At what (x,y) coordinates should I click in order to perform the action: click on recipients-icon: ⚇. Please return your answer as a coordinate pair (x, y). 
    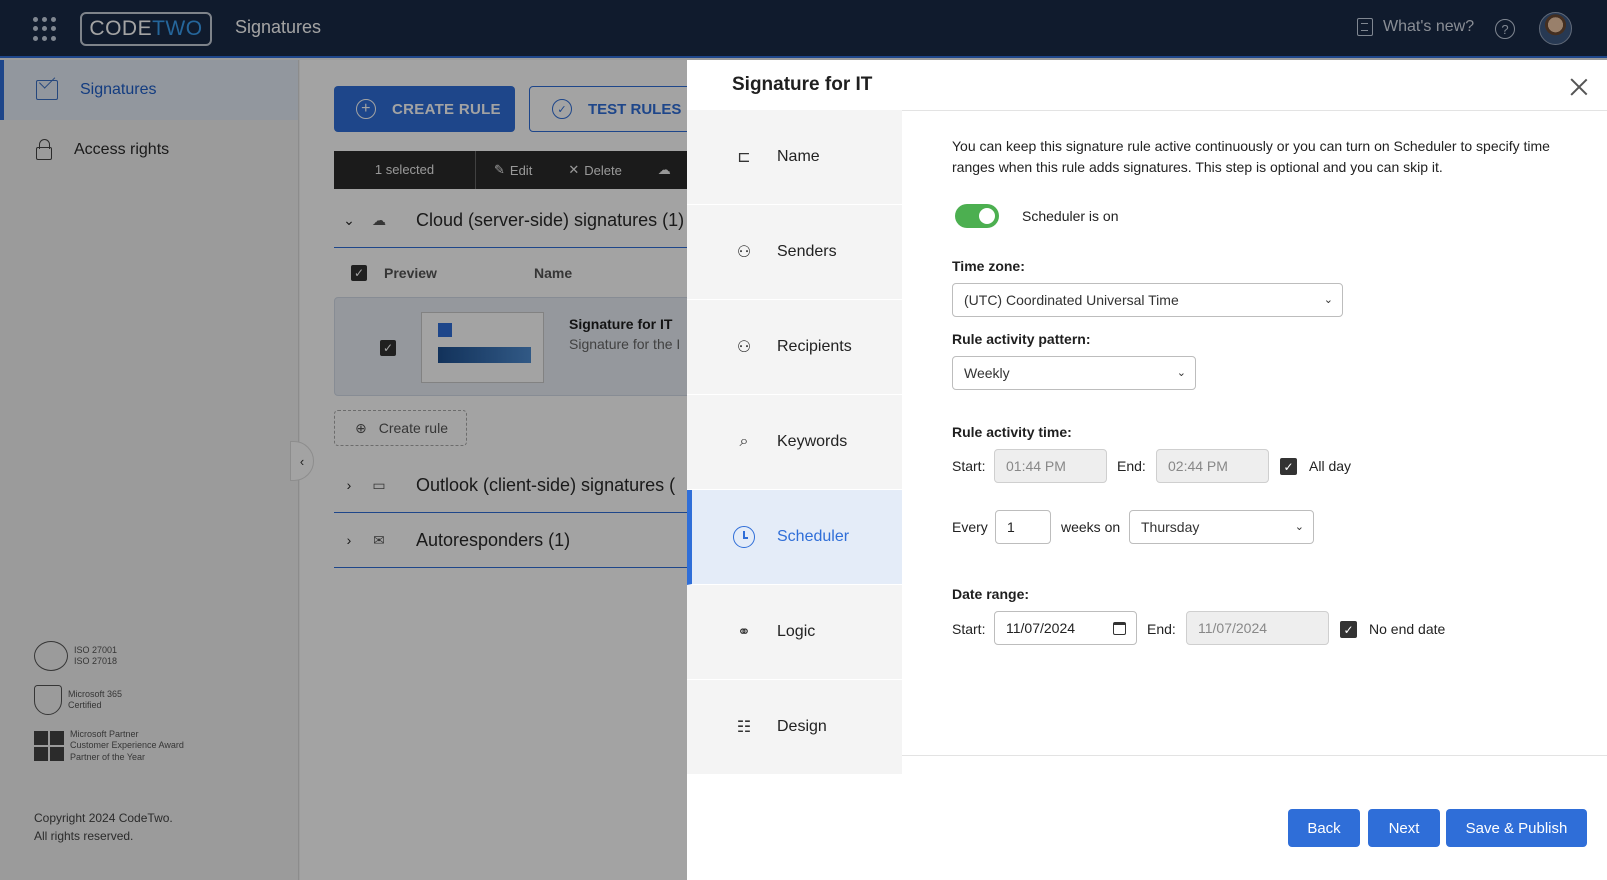
    Looking at the image, I should click on (744, 347).